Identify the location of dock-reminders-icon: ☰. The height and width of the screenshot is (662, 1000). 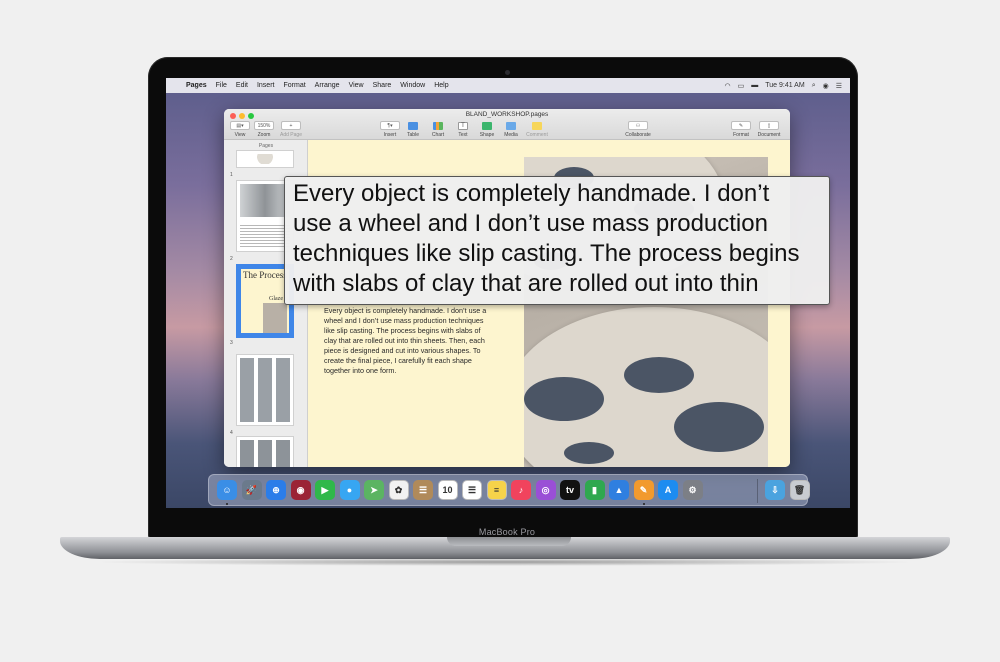
(472, 490).